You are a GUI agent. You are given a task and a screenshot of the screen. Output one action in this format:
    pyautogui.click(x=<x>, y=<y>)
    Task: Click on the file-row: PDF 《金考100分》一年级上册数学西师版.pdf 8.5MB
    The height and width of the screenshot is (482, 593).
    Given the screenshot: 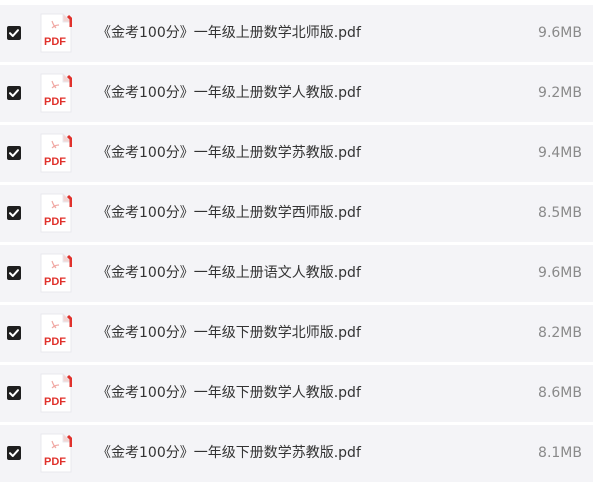 What is the action you would take?
    pyautogui.click(x=296, y=213)
    